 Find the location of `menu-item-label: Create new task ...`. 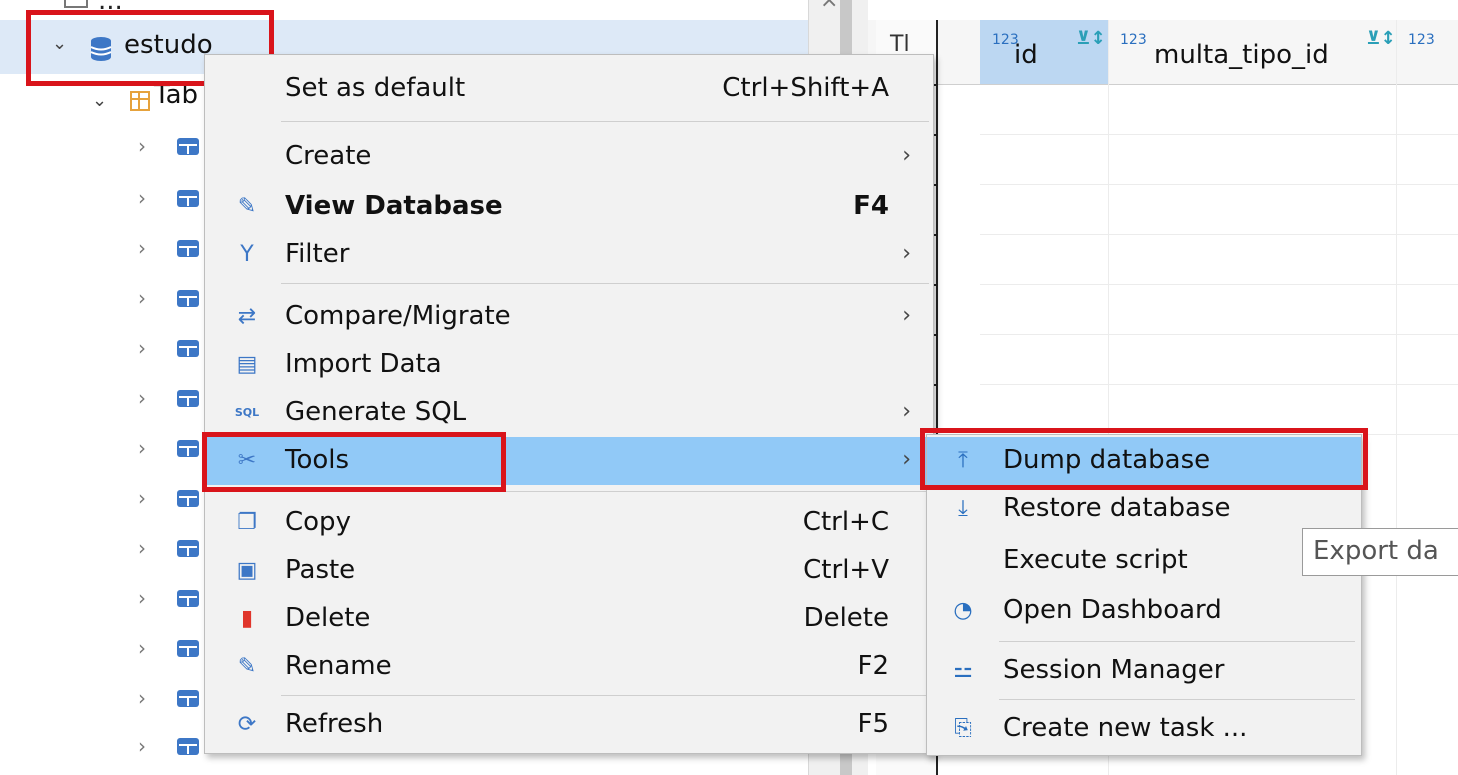

menu-item-label: Create new task ... is located at coordinates (1125, 728).